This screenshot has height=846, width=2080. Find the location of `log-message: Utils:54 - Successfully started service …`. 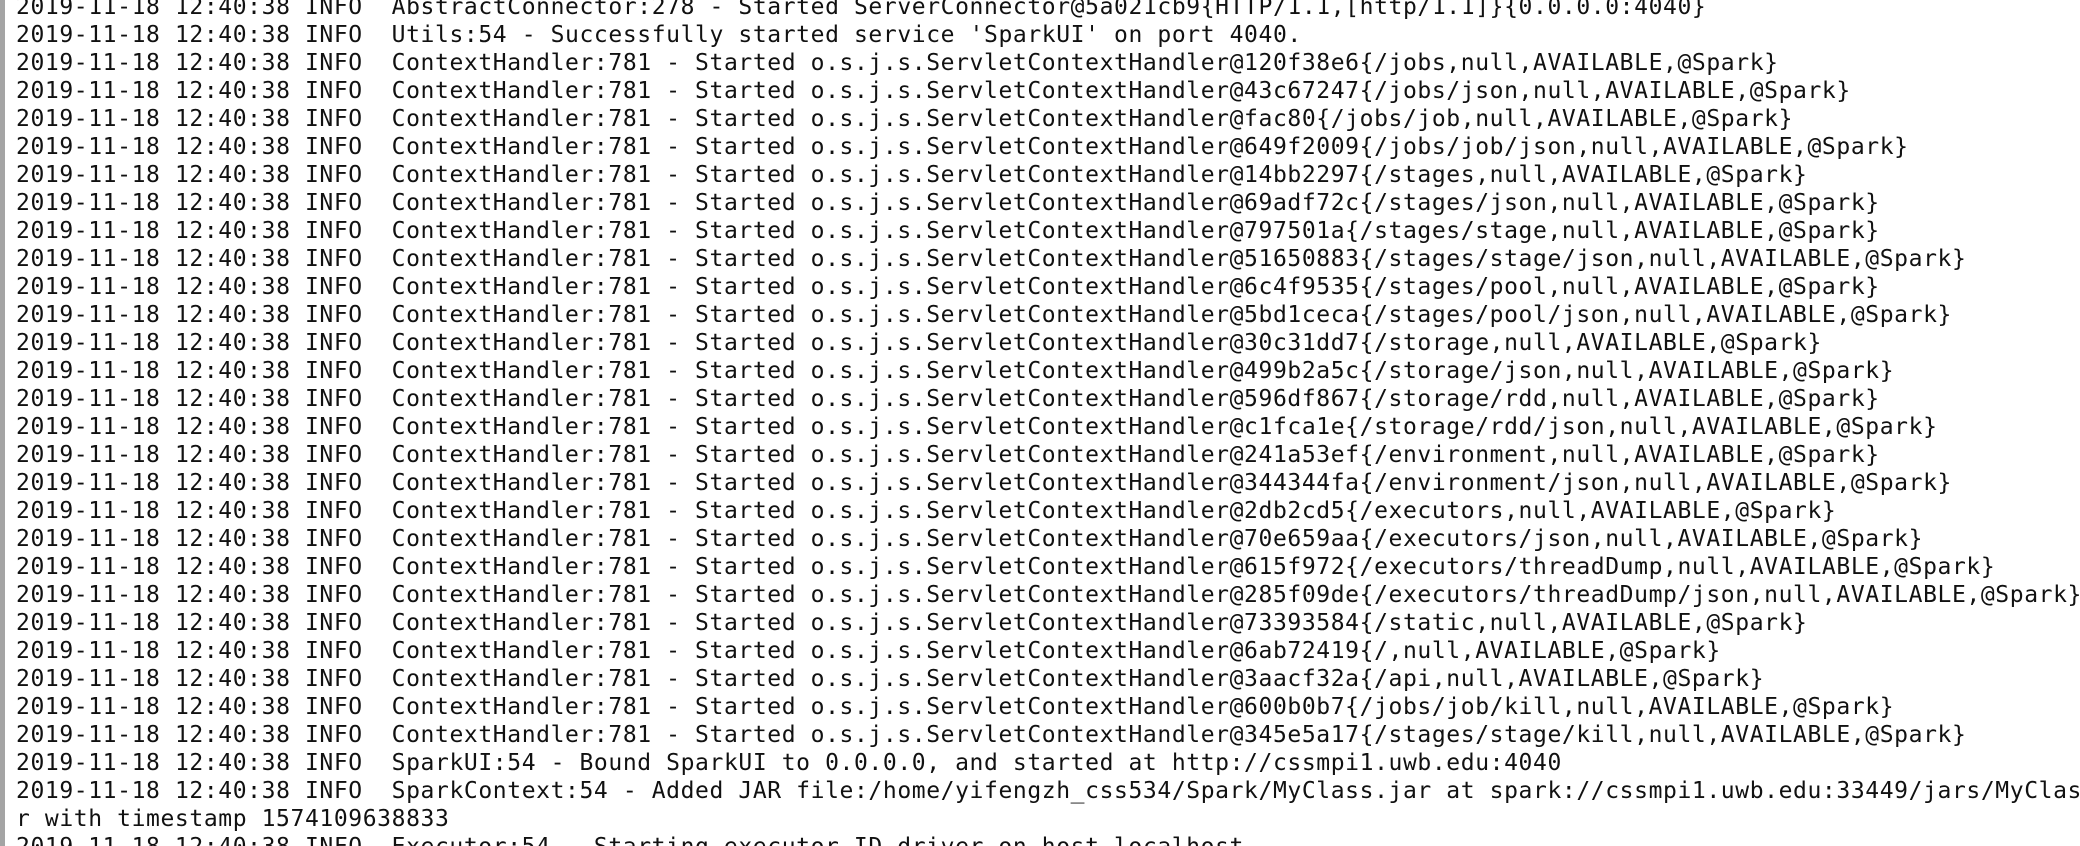

log-message: Utils:54 - Successfully started service … is located at coordinates (839, 35).